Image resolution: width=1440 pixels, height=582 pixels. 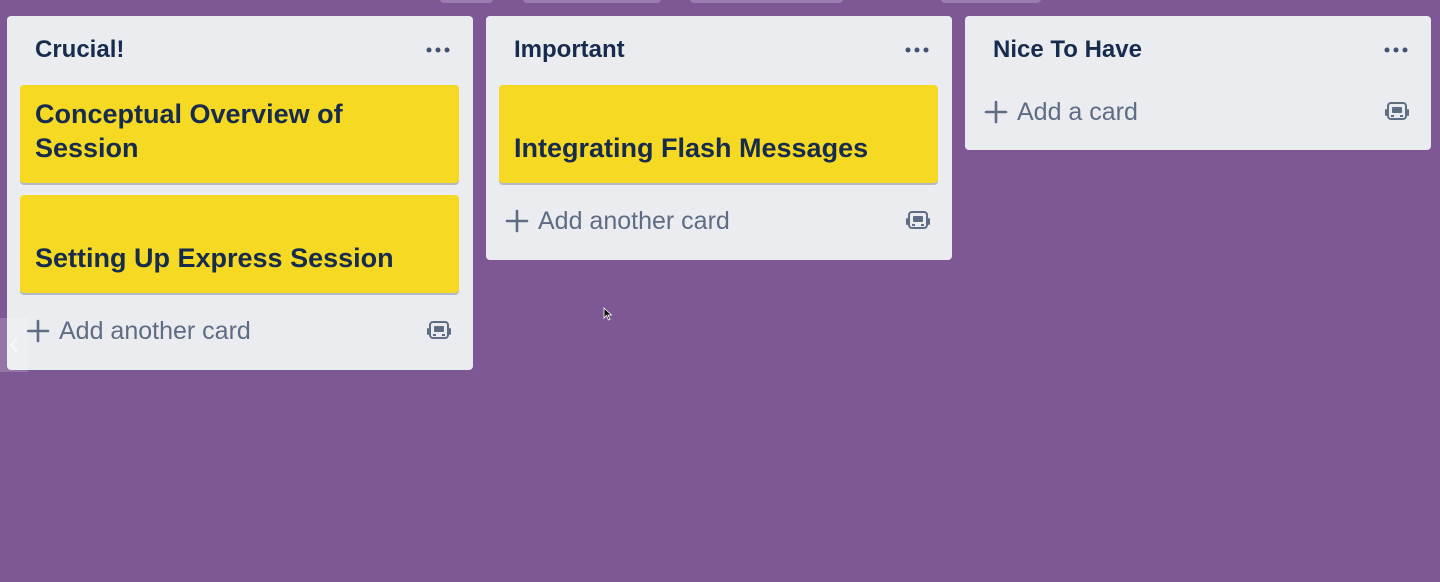 I want to click on add-card-label: Add a card, so click(x=1077, y=111).